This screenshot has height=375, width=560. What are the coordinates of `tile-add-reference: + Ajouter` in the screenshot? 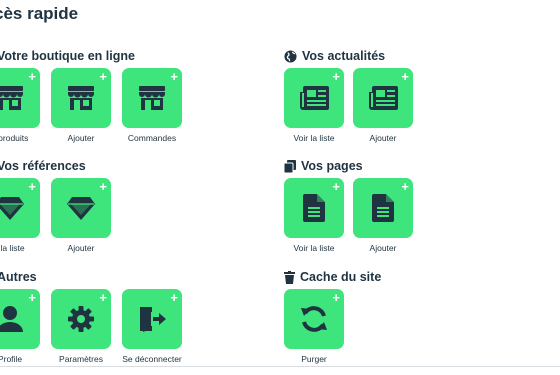 It's located at (81, 215).